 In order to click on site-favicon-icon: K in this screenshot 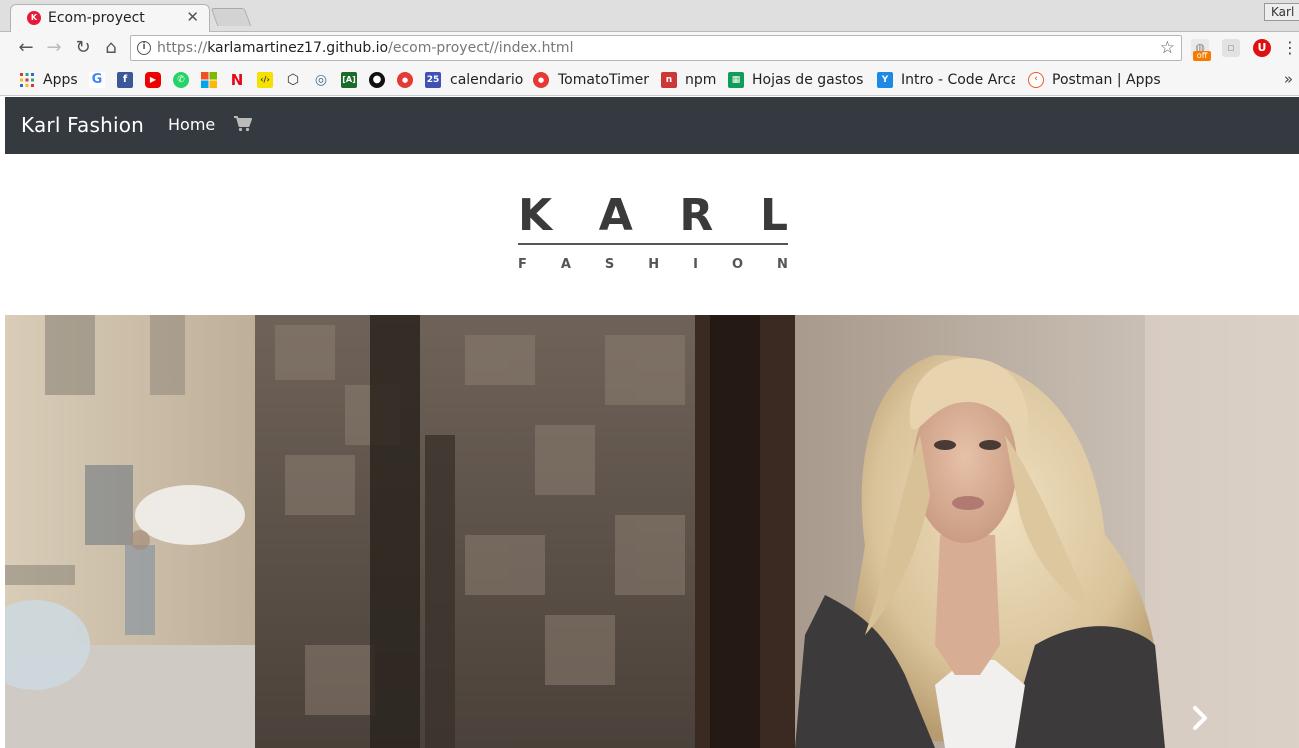, I will do `click(34, 18)`.